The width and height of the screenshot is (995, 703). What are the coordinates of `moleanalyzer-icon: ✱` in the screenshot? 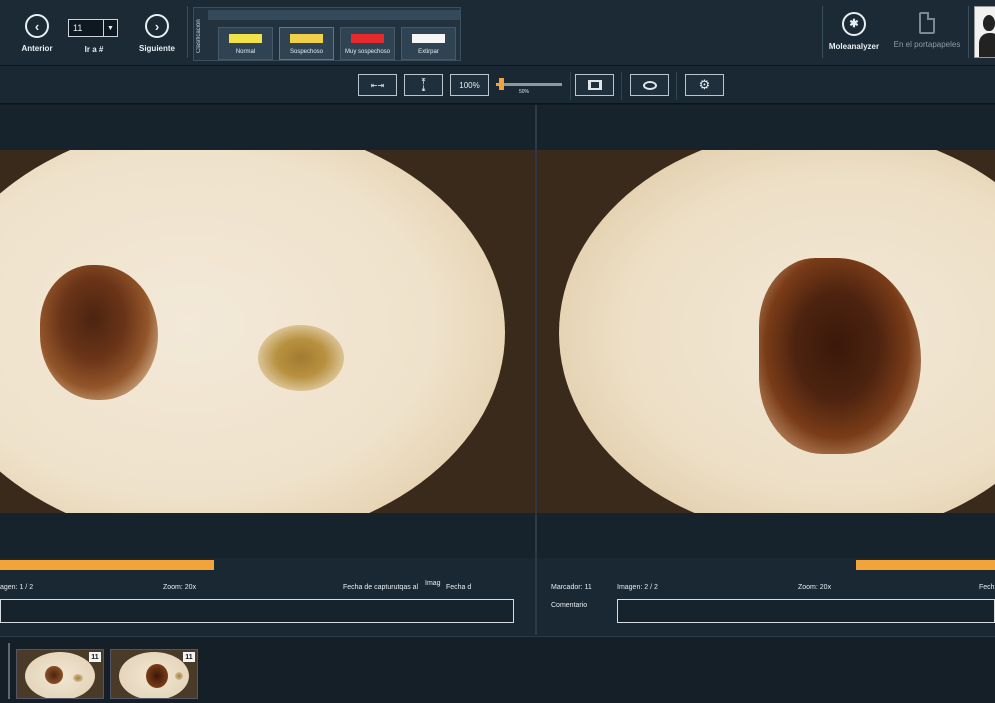 It's located at (854, 24).